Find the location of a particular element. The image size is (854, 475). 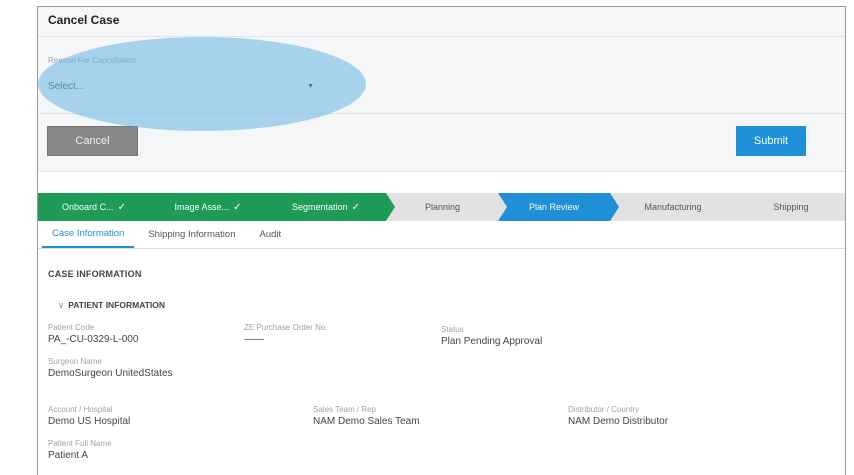

caret-down-icon: ▼ is located at coordinates (310, 86).